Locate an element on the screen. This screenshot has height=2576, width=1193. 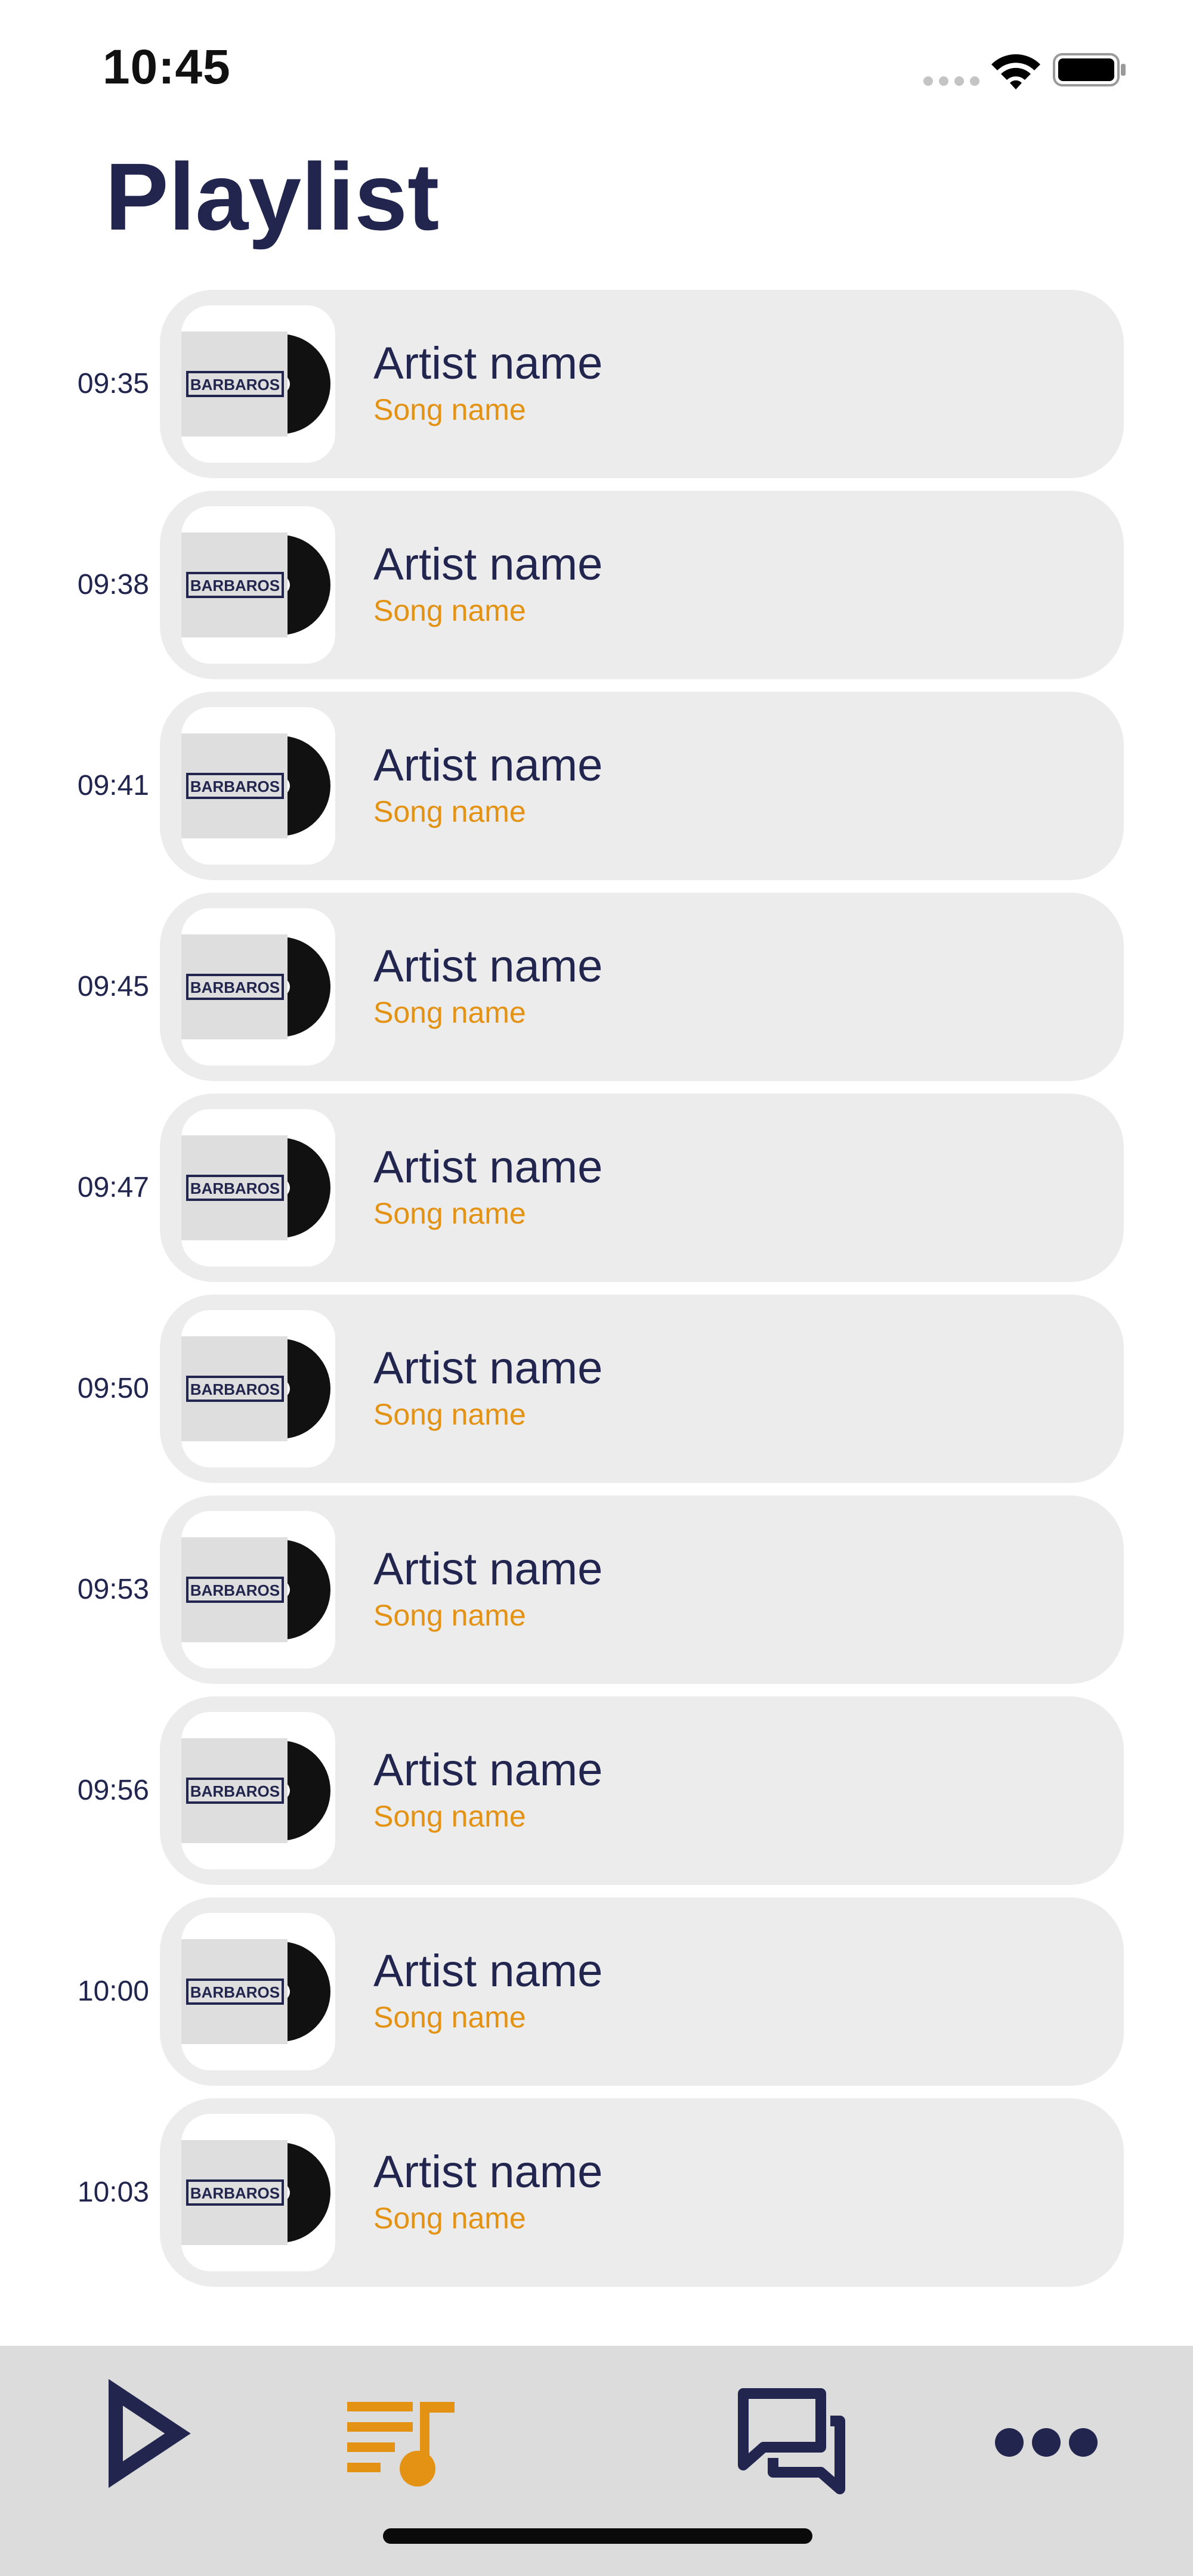
playlist-row: 09:35 BARBAROS Artist name Song name is located at coordinates (596, 384).